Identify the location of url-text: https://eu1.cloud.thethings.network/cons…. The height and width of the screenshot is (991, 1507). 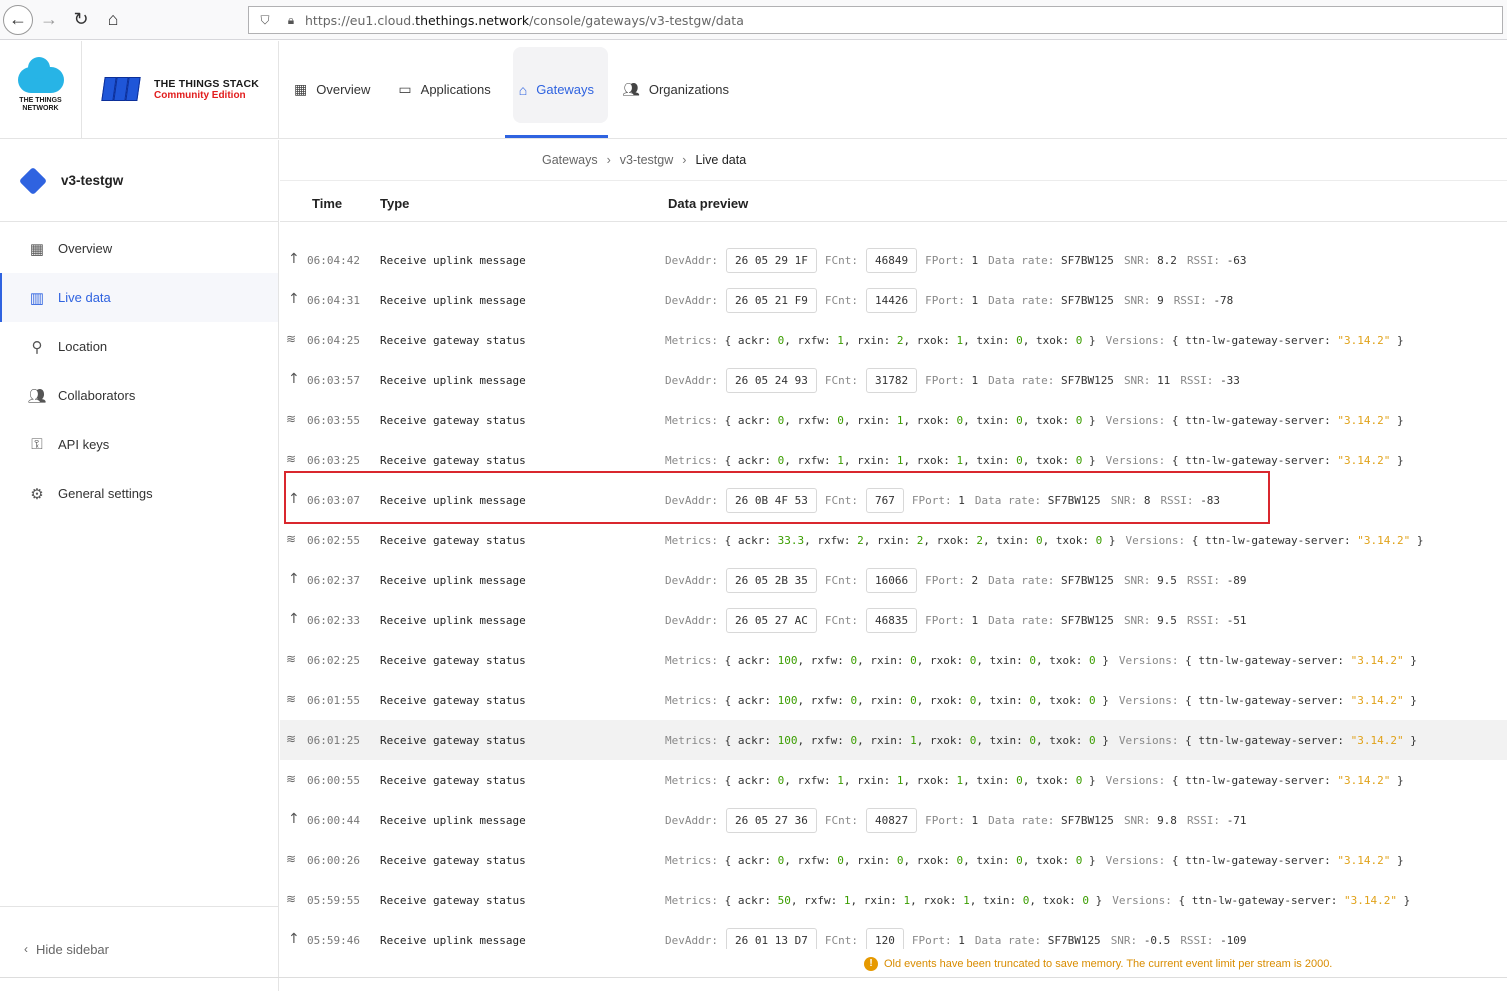
(524, 20).